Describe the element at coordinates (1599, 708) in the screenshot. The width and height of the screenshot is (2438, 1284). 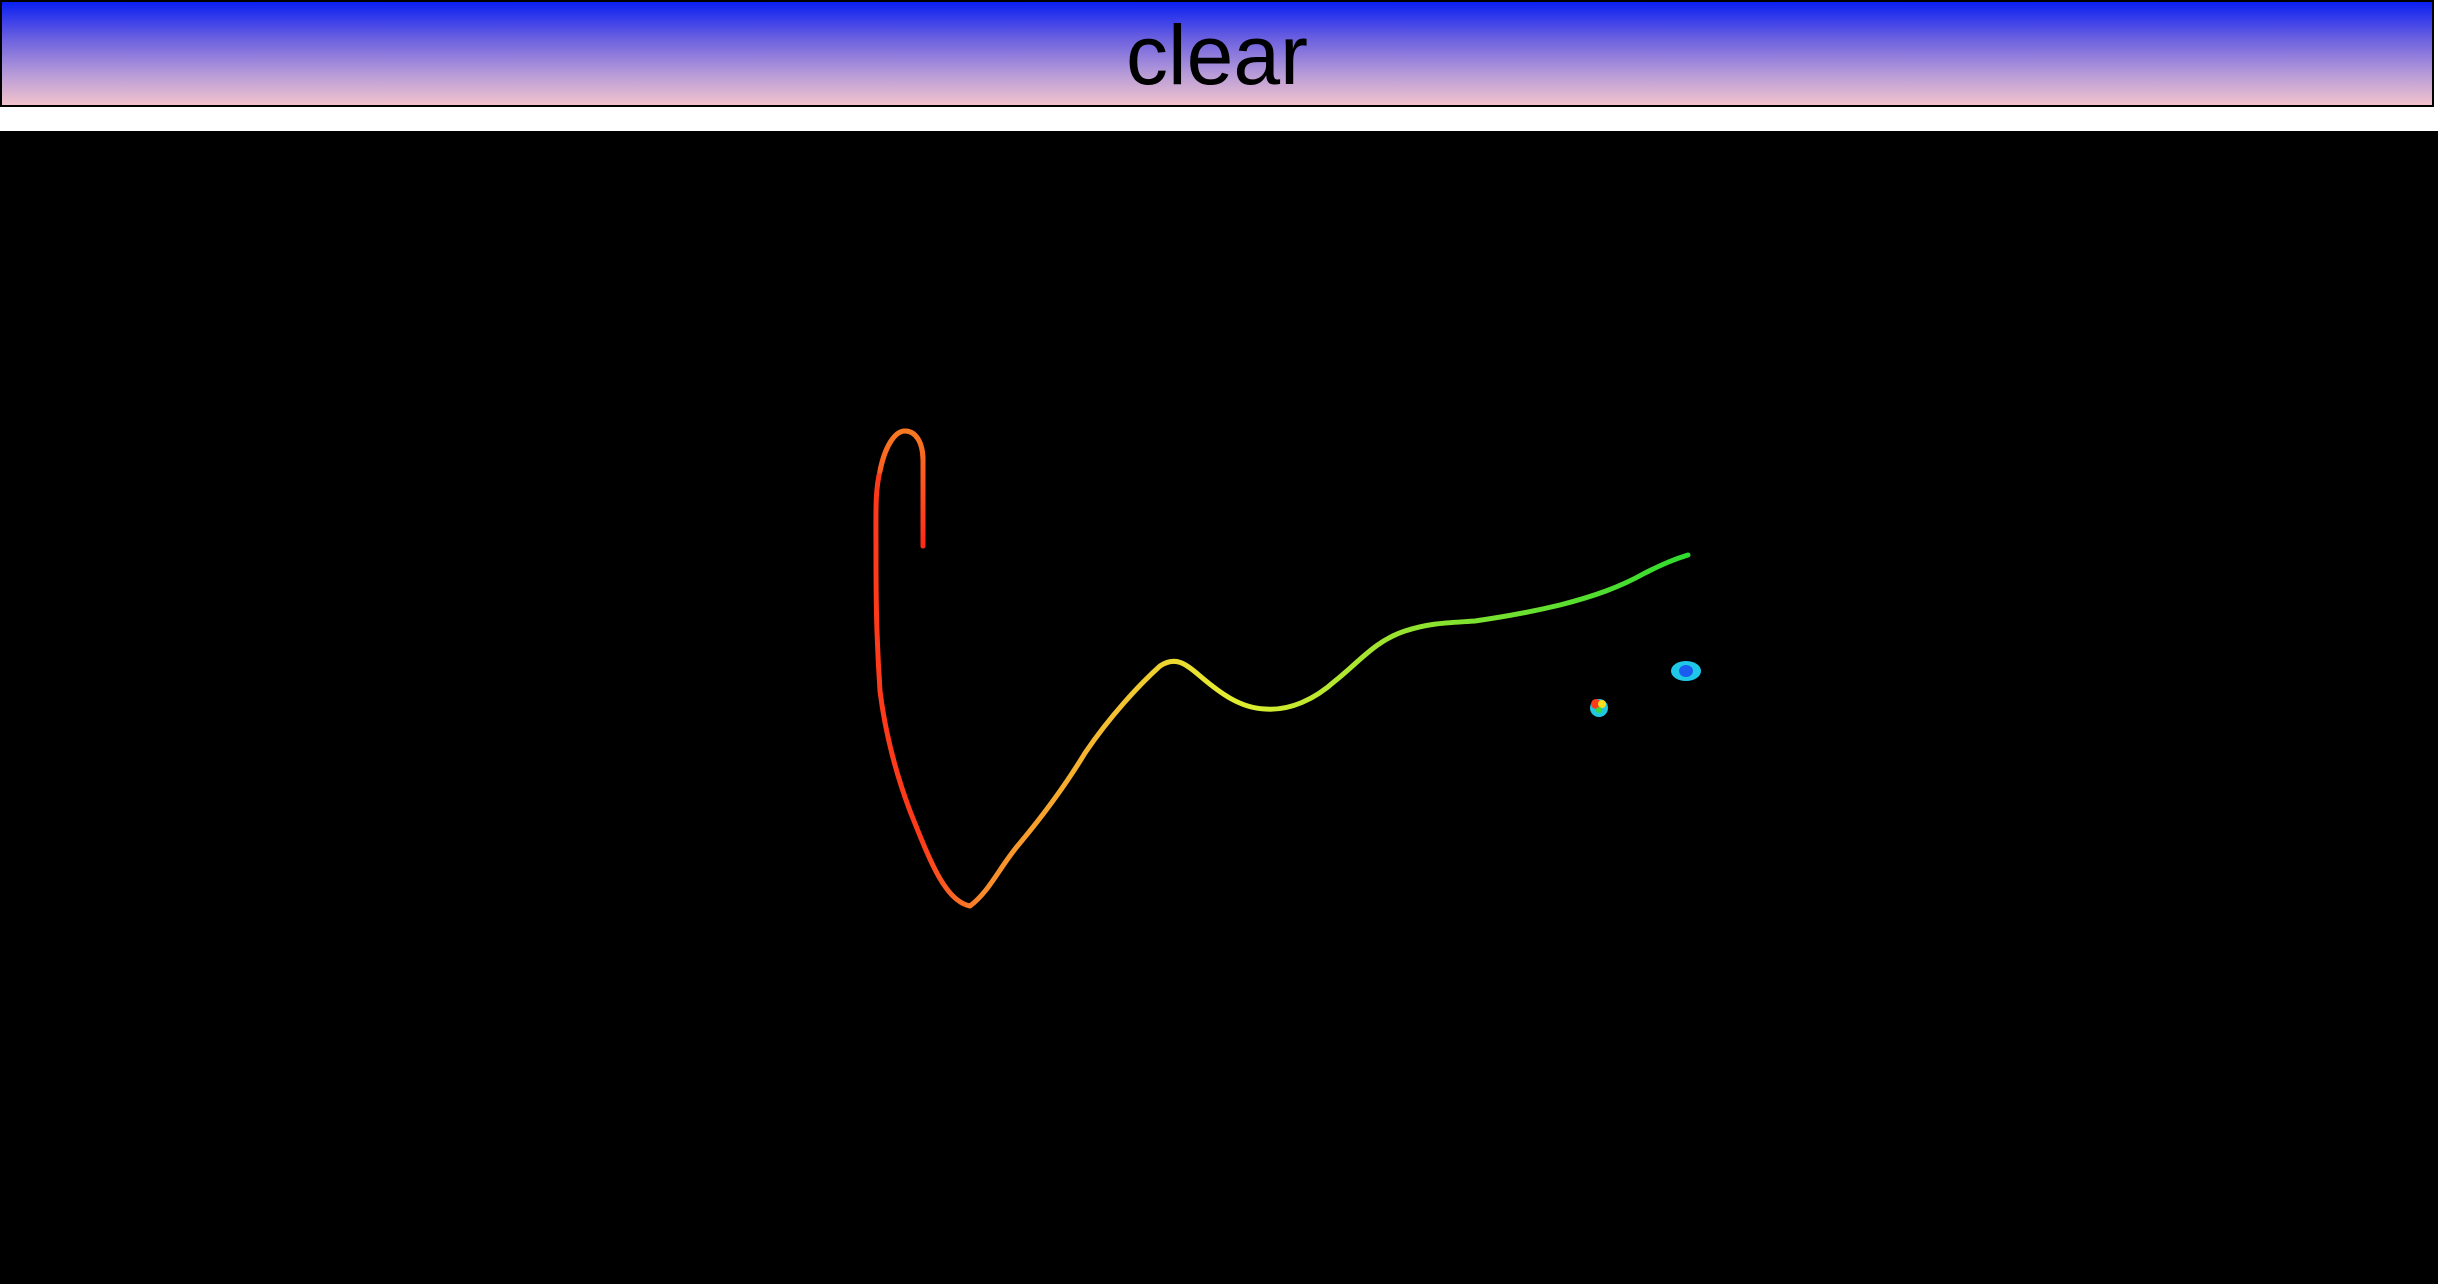
I see `multicolor-dot-marker` at that location.